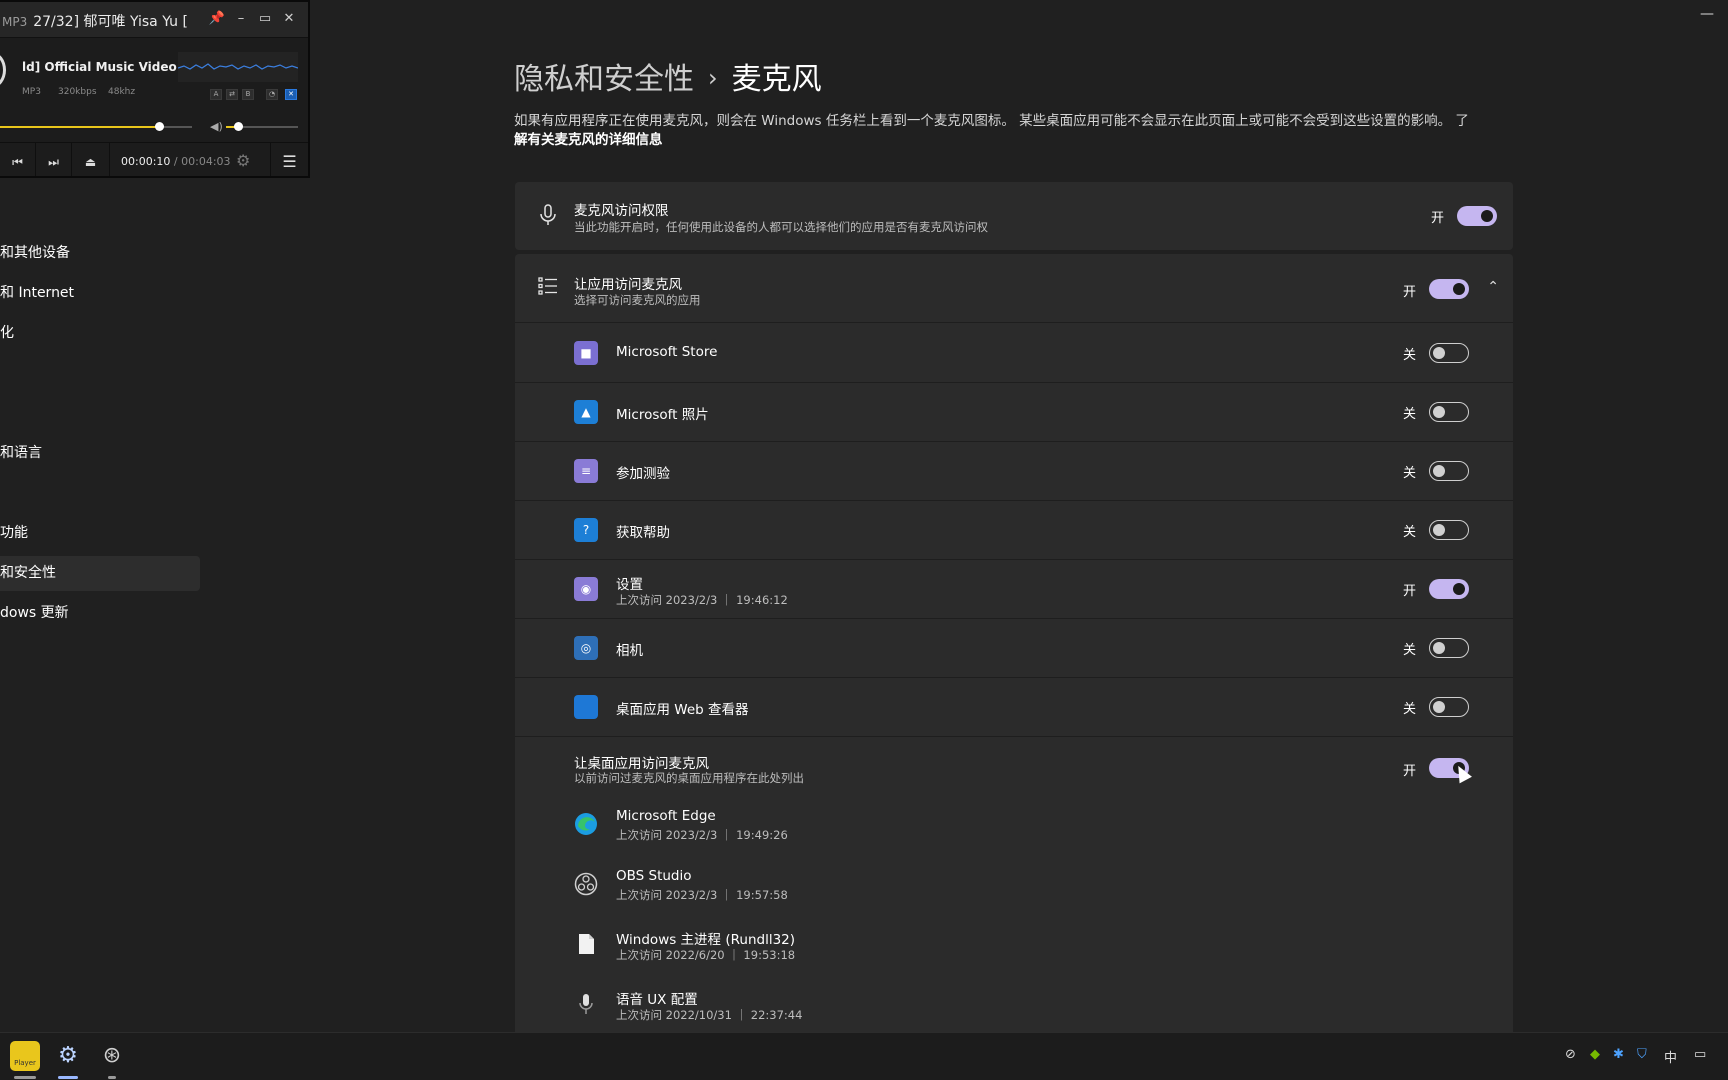 This screenshot has height=1080, width=1728. I want to click on obs-tray-icon: ⊘, so click(1570, 1054).